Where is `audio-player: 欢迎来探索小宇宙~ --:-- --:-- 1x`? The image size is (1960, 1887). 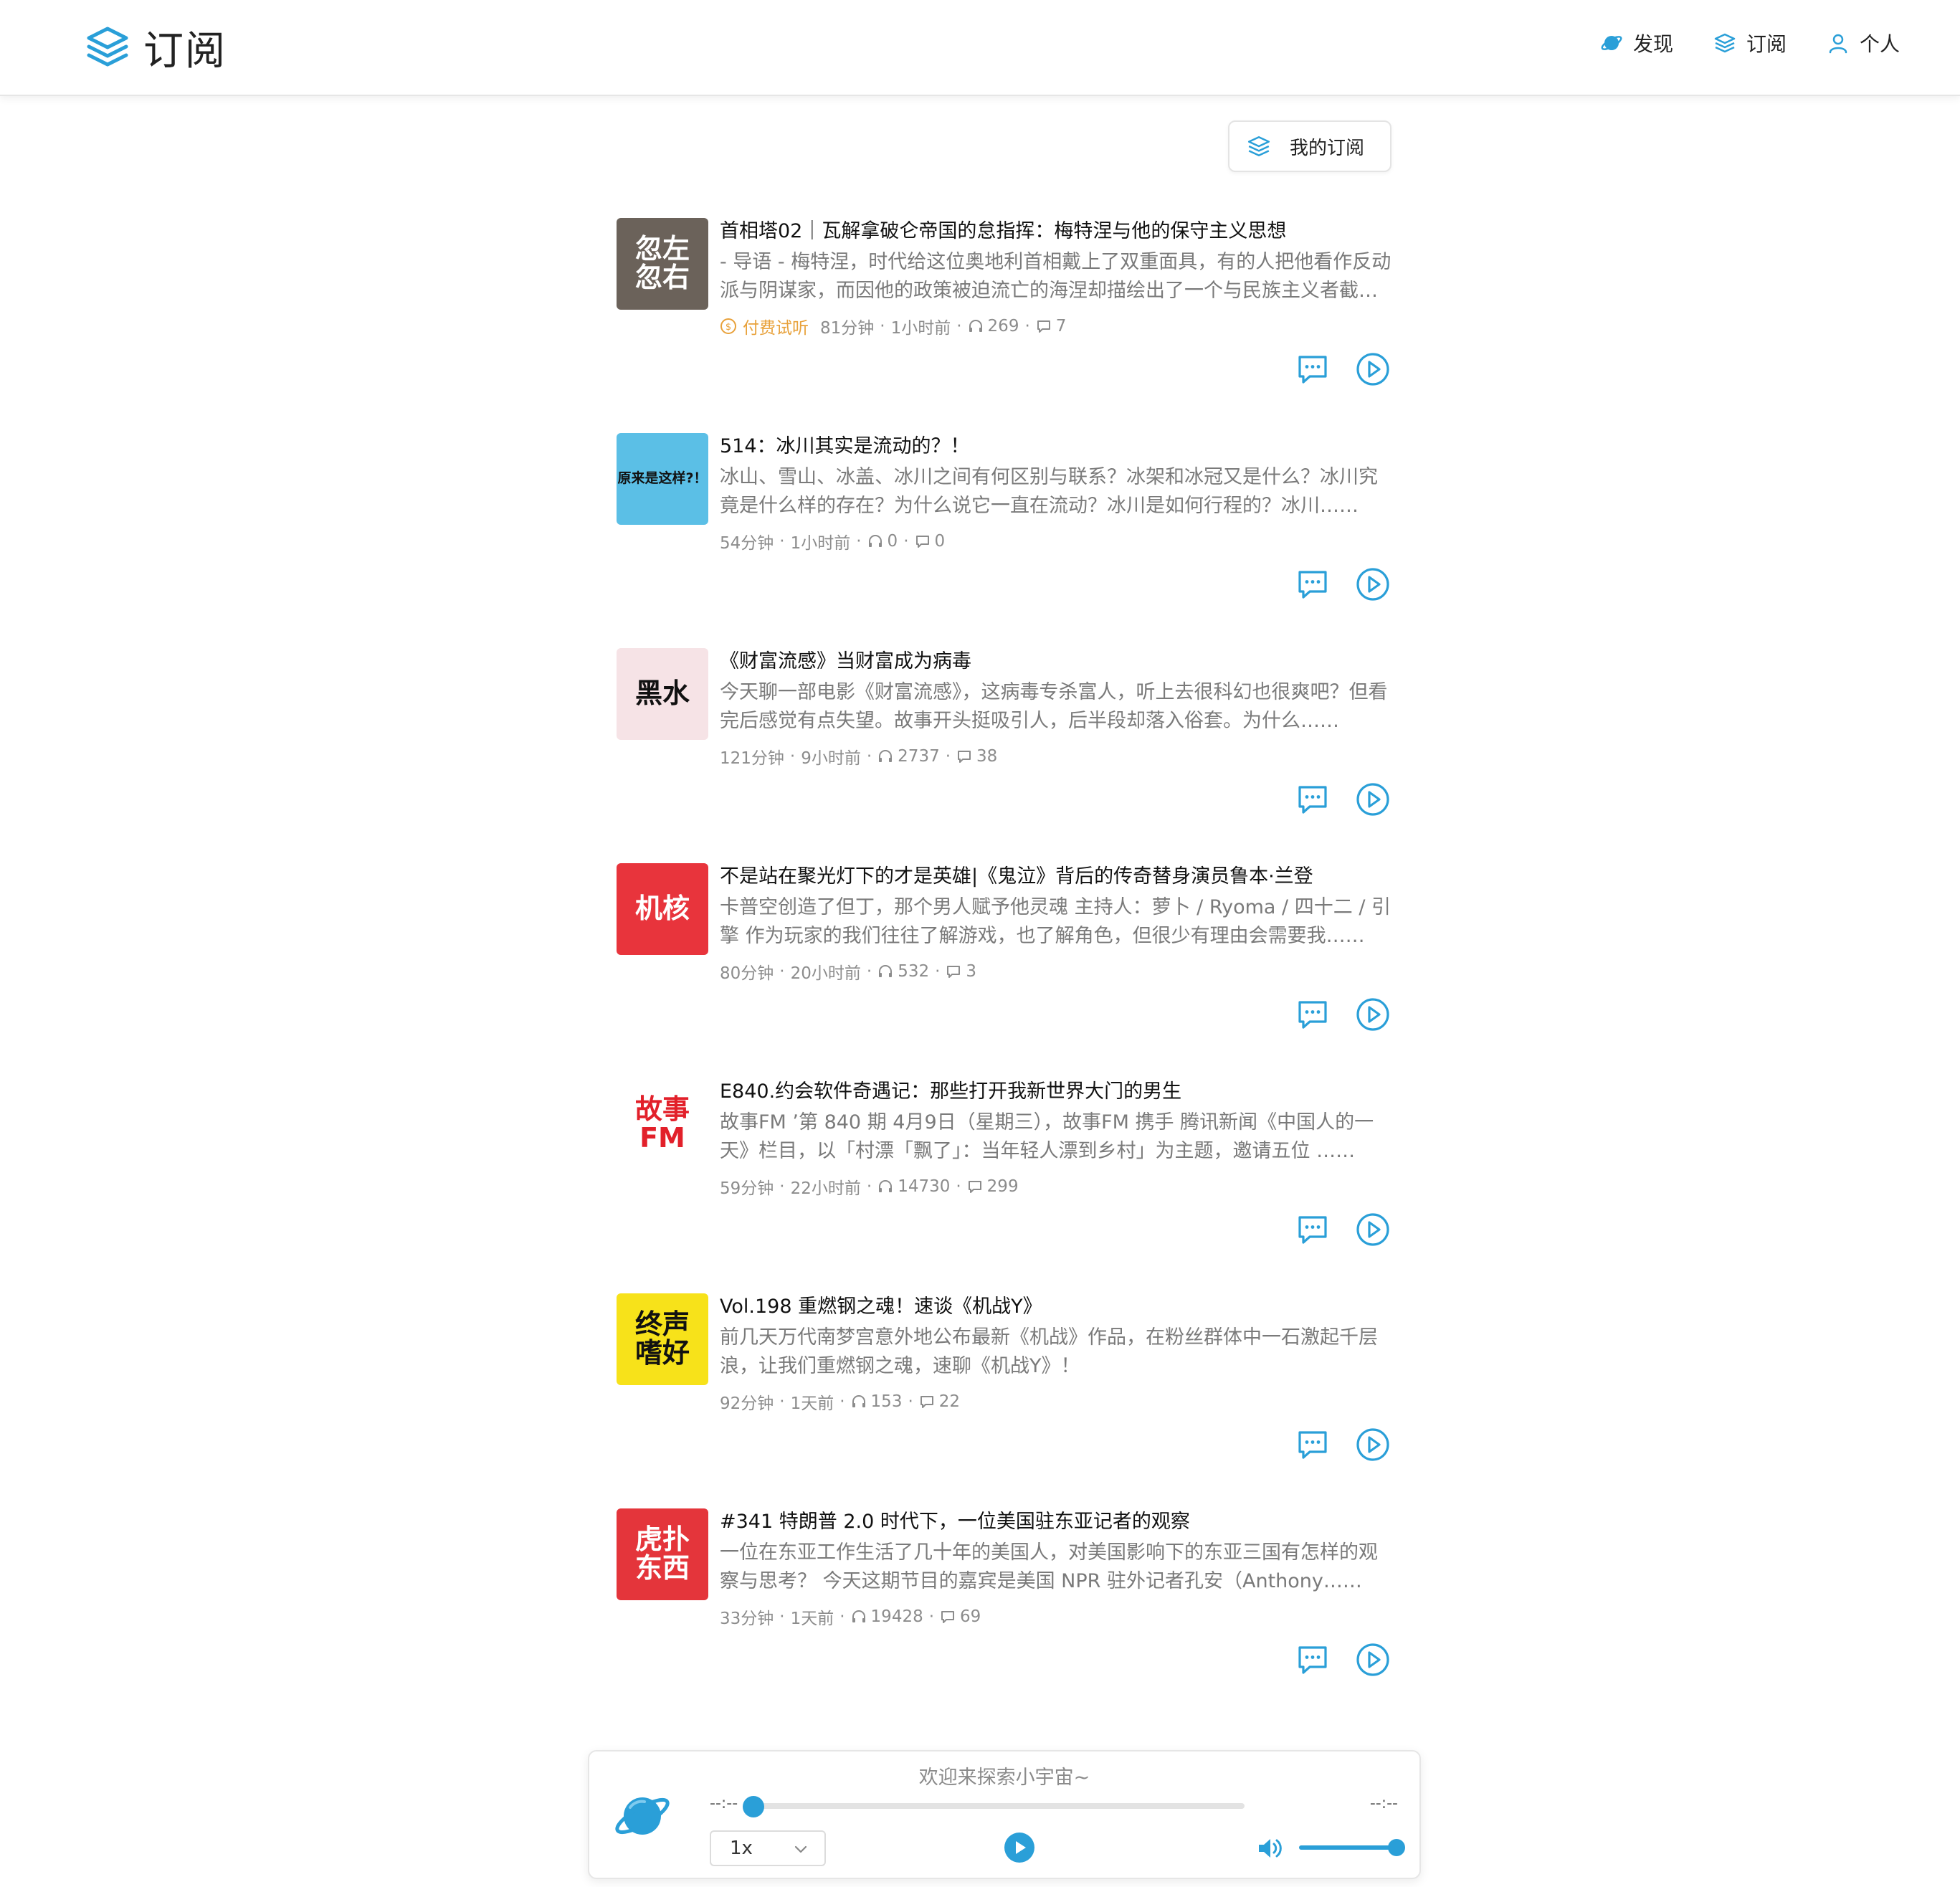
audio-player: 欢迎来探索小宇宙~ --:-- --:-- 1x is located at coordinates (1004, 1815).